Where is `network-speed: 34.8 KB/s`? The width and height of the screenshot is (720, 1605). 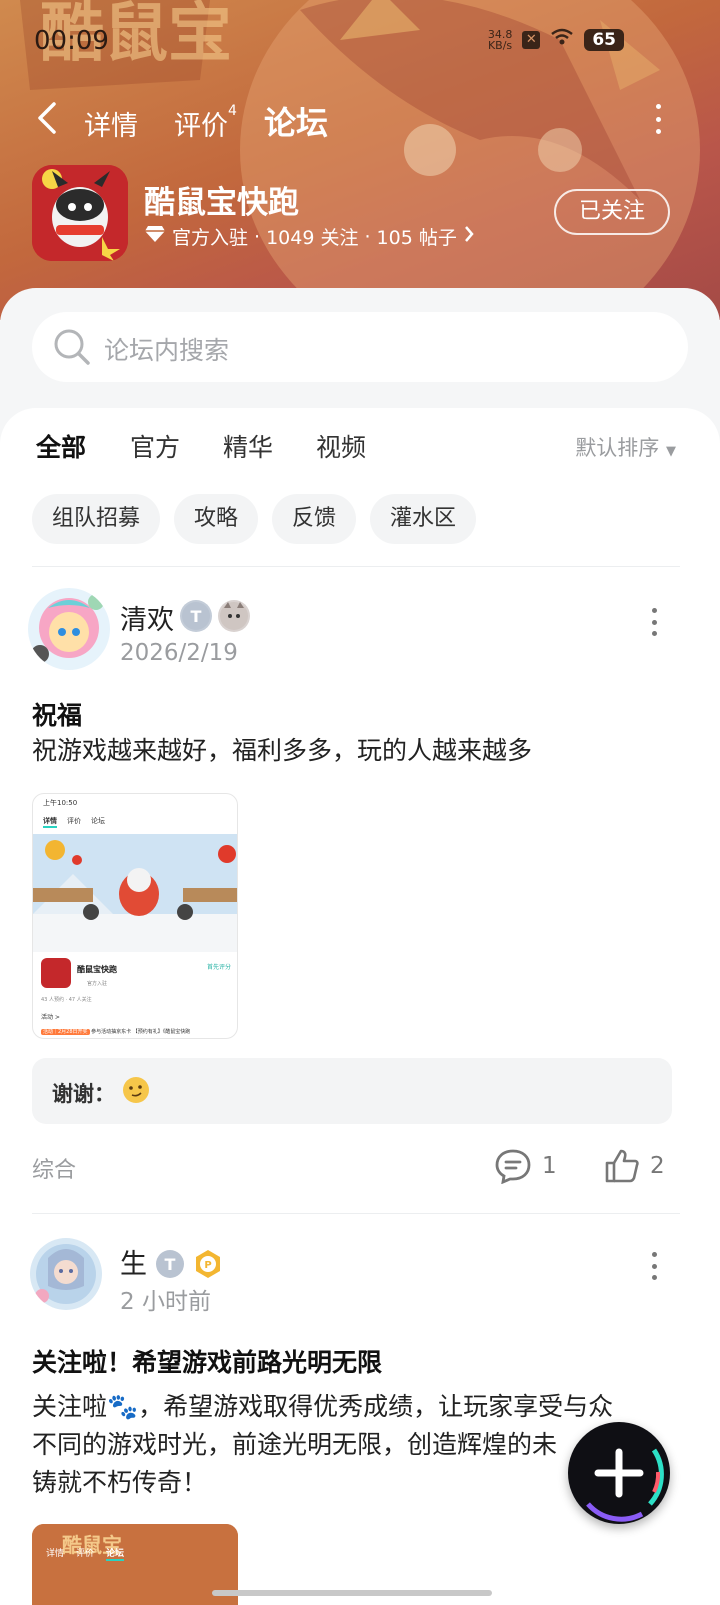 network-speed: 34.8 KB/s is located at coordinates (500, 39).